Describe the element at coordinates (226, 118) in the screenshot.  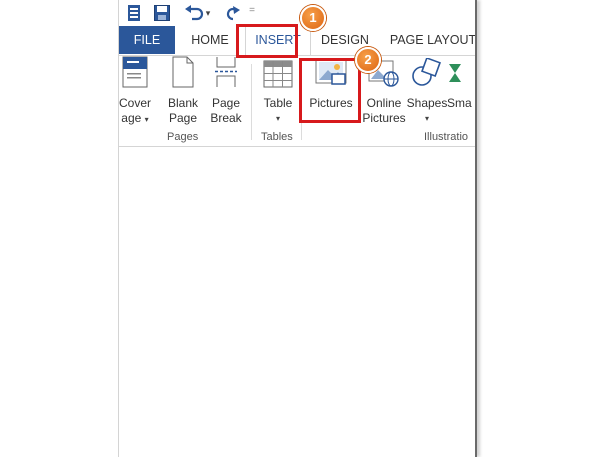
I see `page-break-label-2: Break` at that location.